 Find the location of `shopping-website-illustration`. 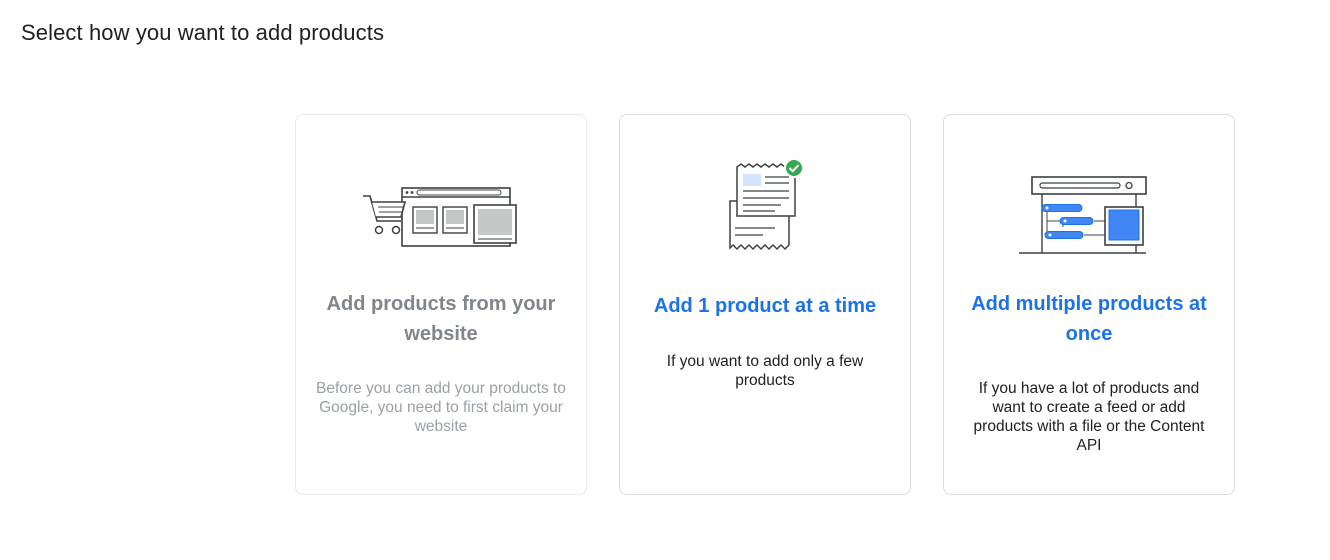

shopping-website-illustration is located at coordinates (441, 210).